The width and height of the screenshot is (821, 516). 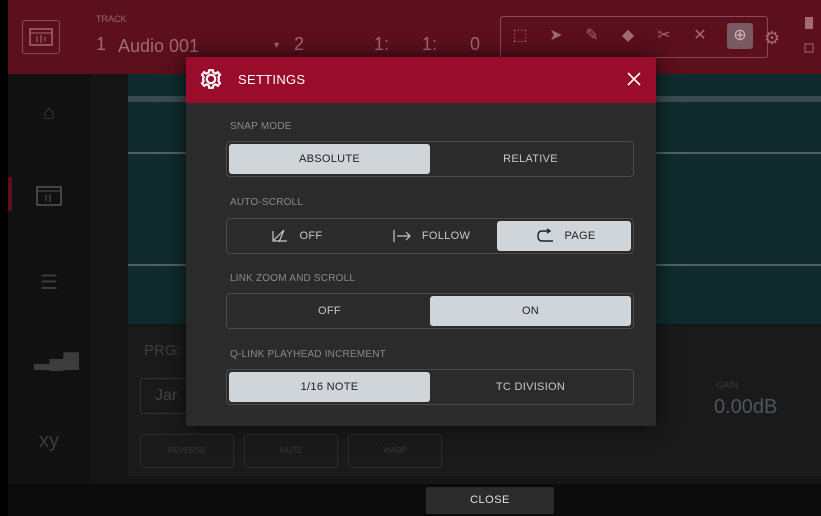 What do you see at coordinates (49, 442) in the screenshot?
I see `xy-icon: xy` at bounding box center [49, 442].